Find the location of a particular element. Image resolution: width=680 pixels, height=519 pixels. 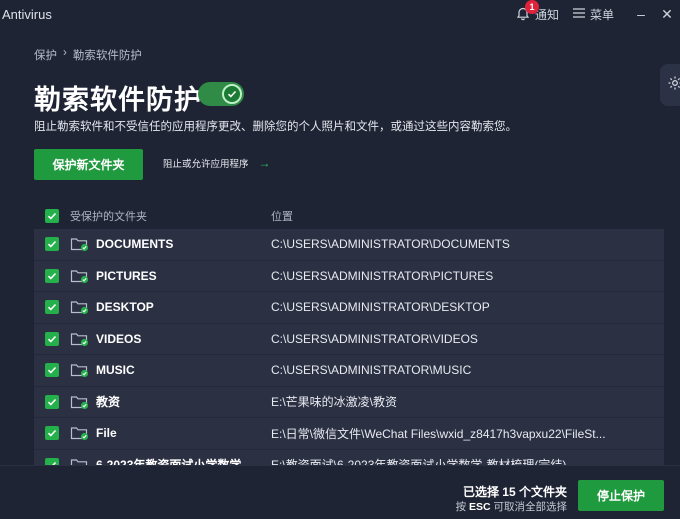

folder-path: E:\芒果味的冰激凌\教资 is located at coordinates (334, 402).